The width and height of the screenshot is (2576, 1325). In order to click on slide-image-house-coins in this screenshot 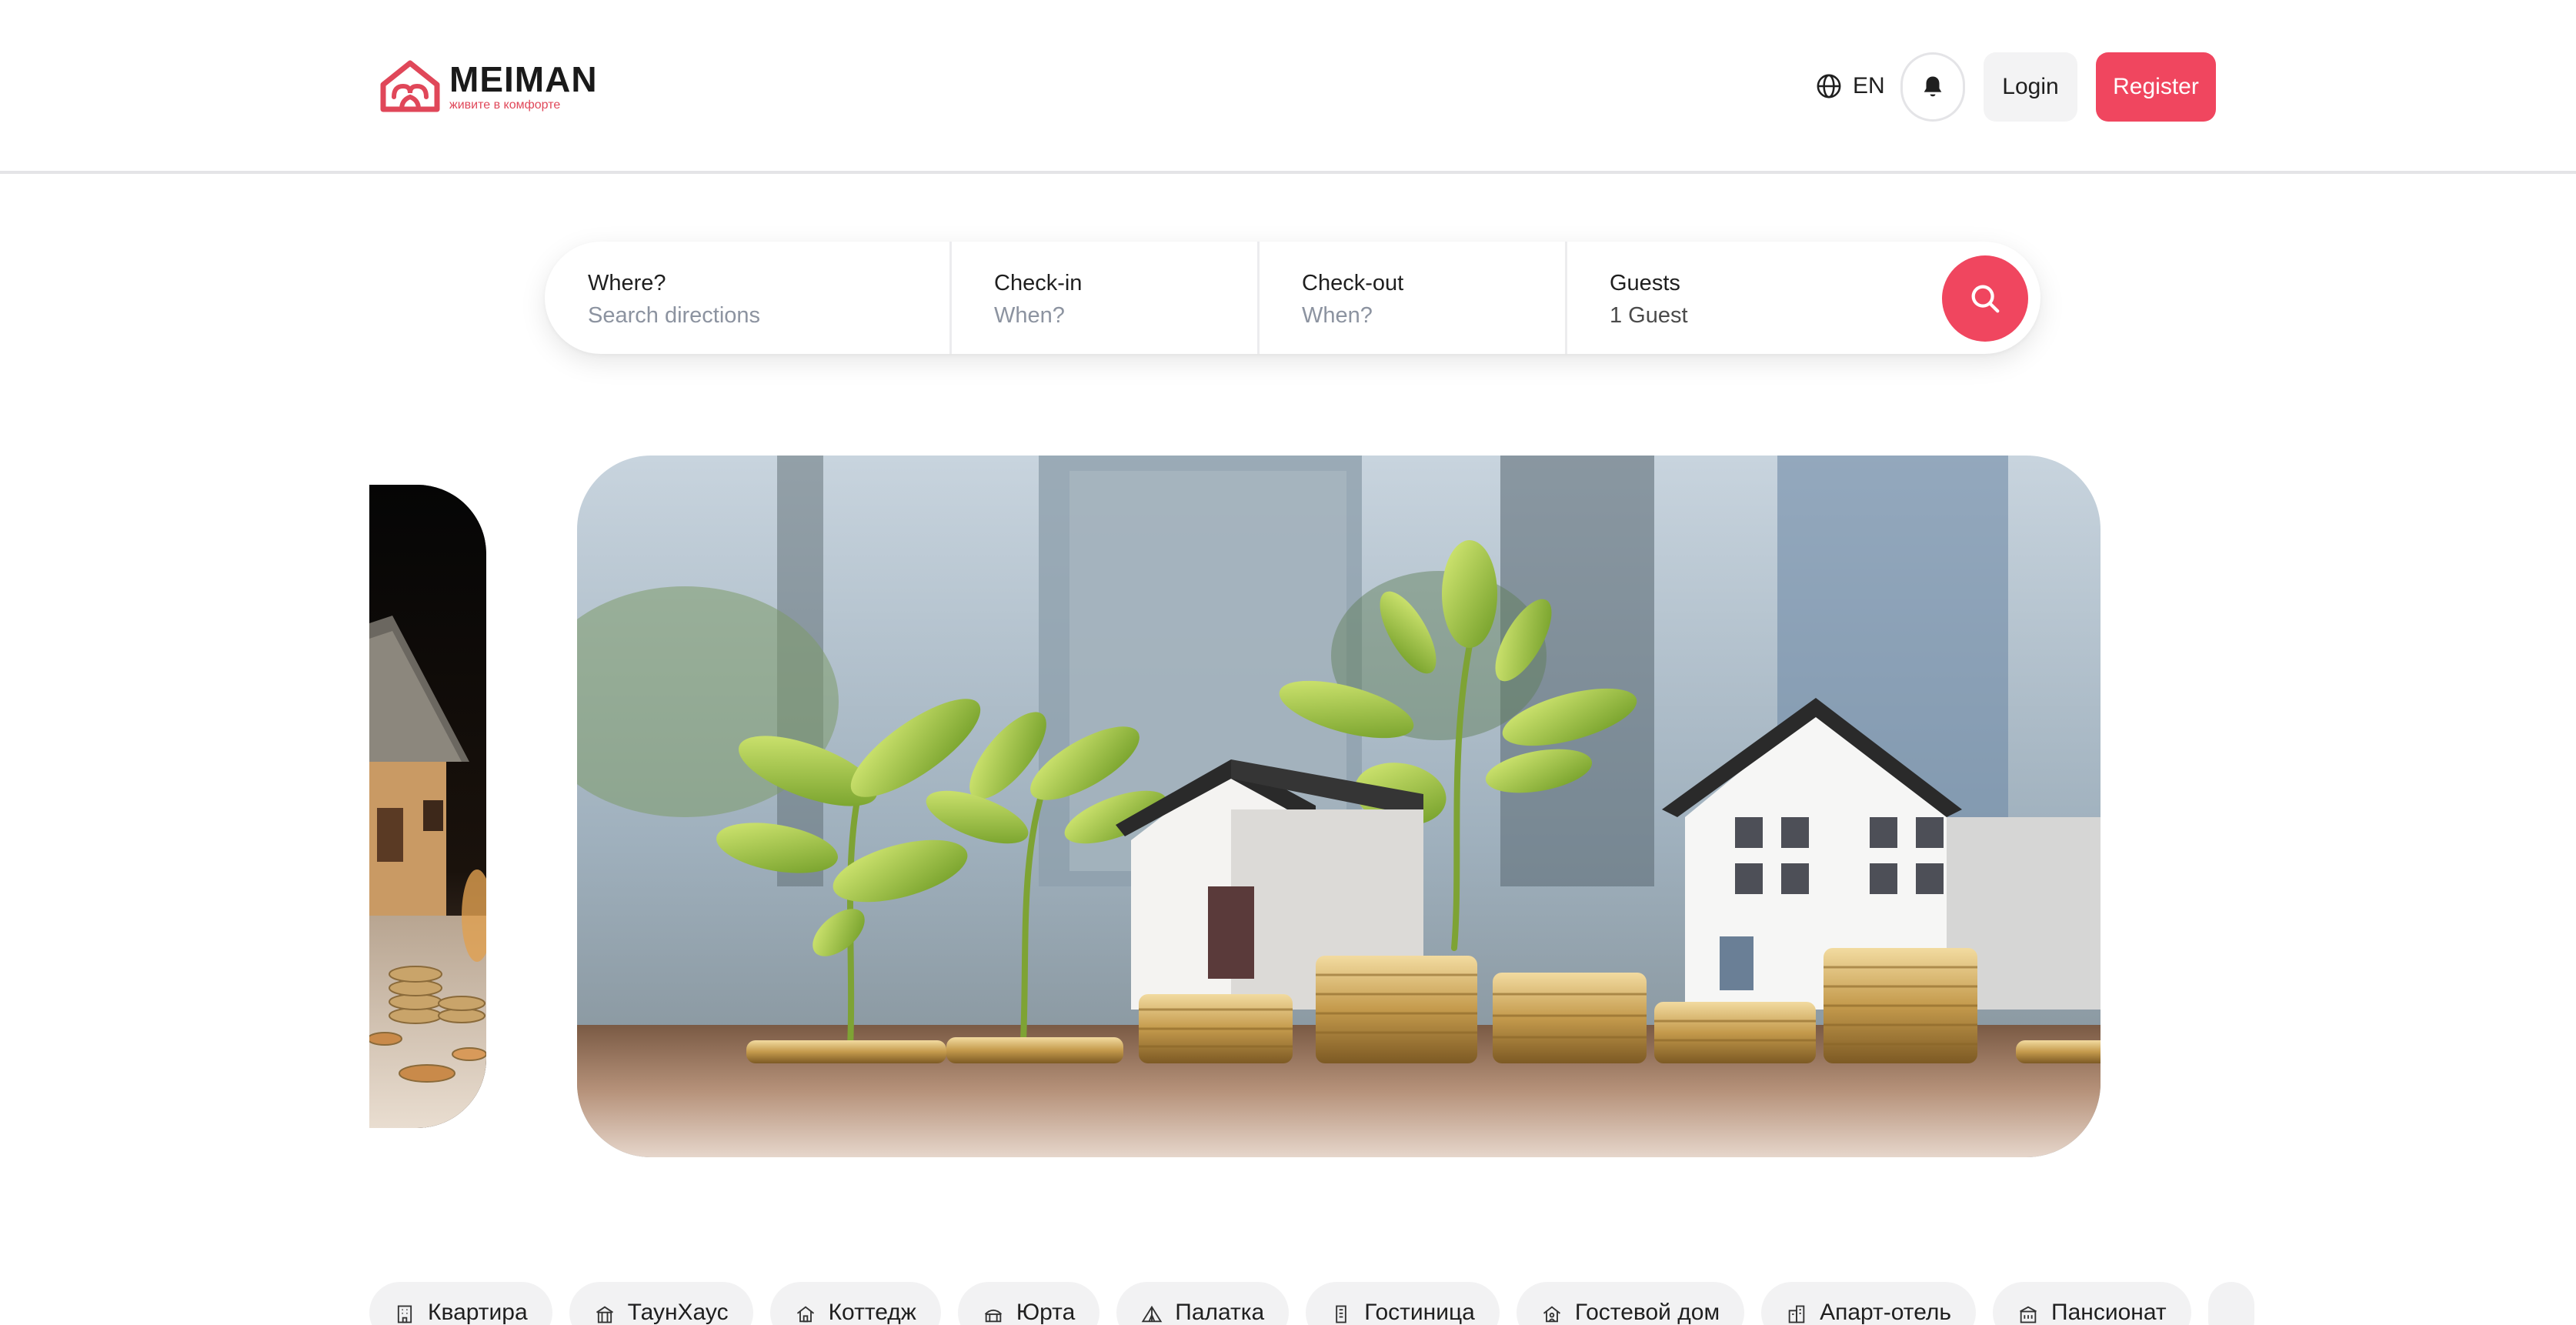, I will do `click(427, 806)`.